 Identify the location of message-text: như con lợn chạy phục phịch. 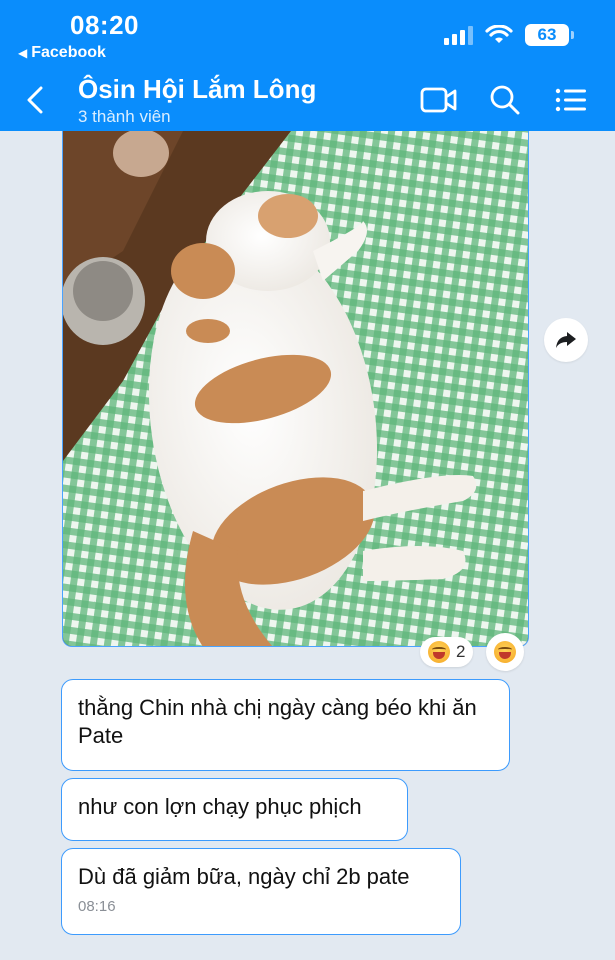
(220, 806).